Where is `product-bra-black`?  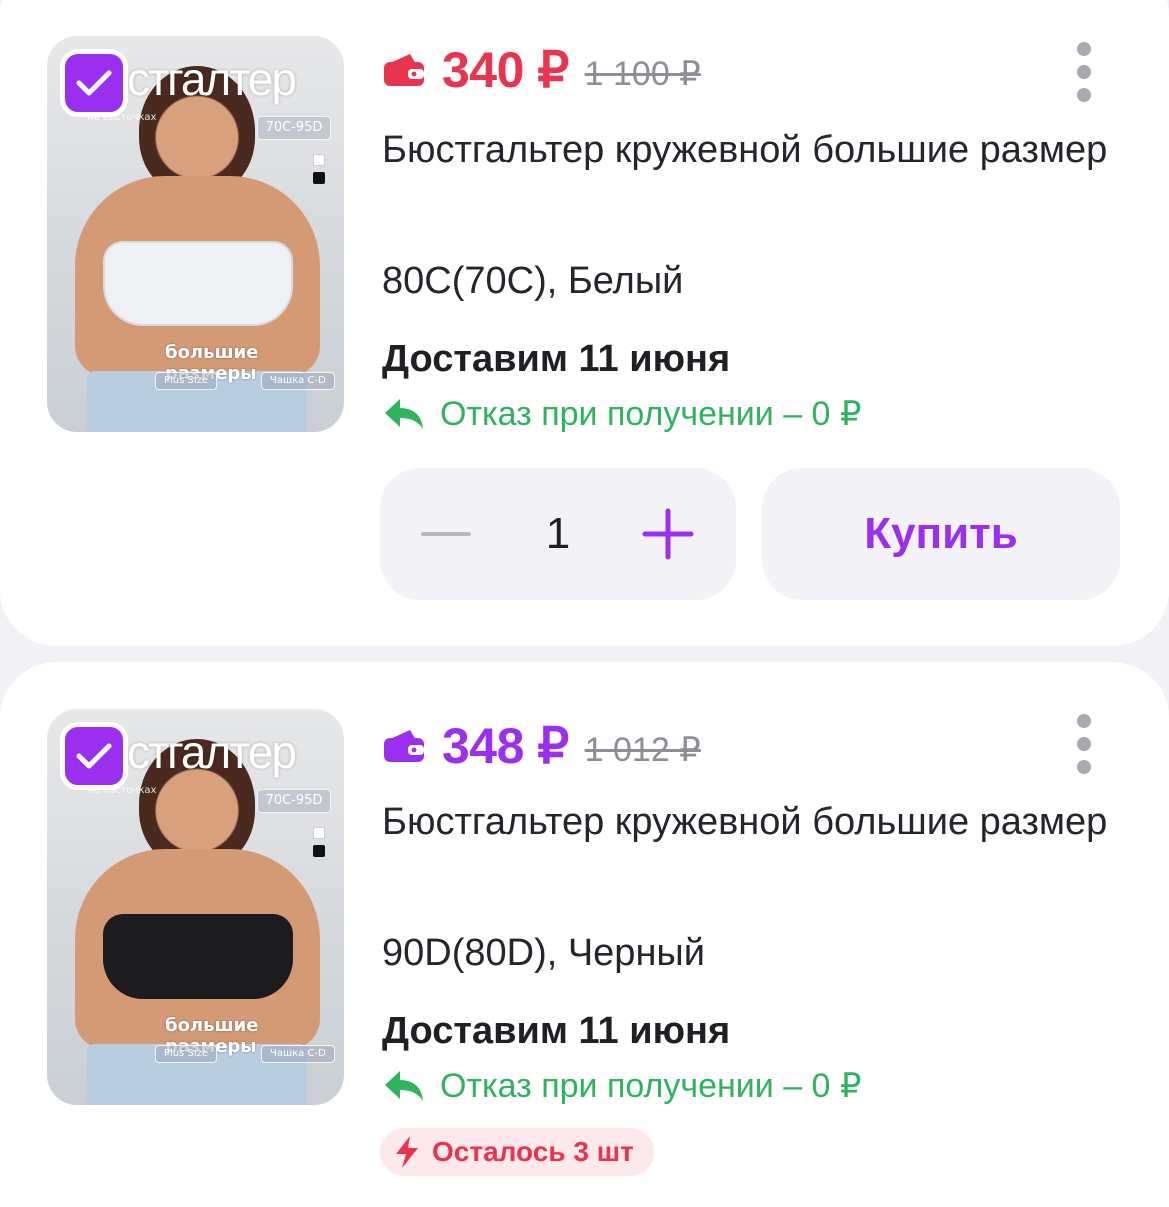 product-bra-black is located at coordinates (198, 956).